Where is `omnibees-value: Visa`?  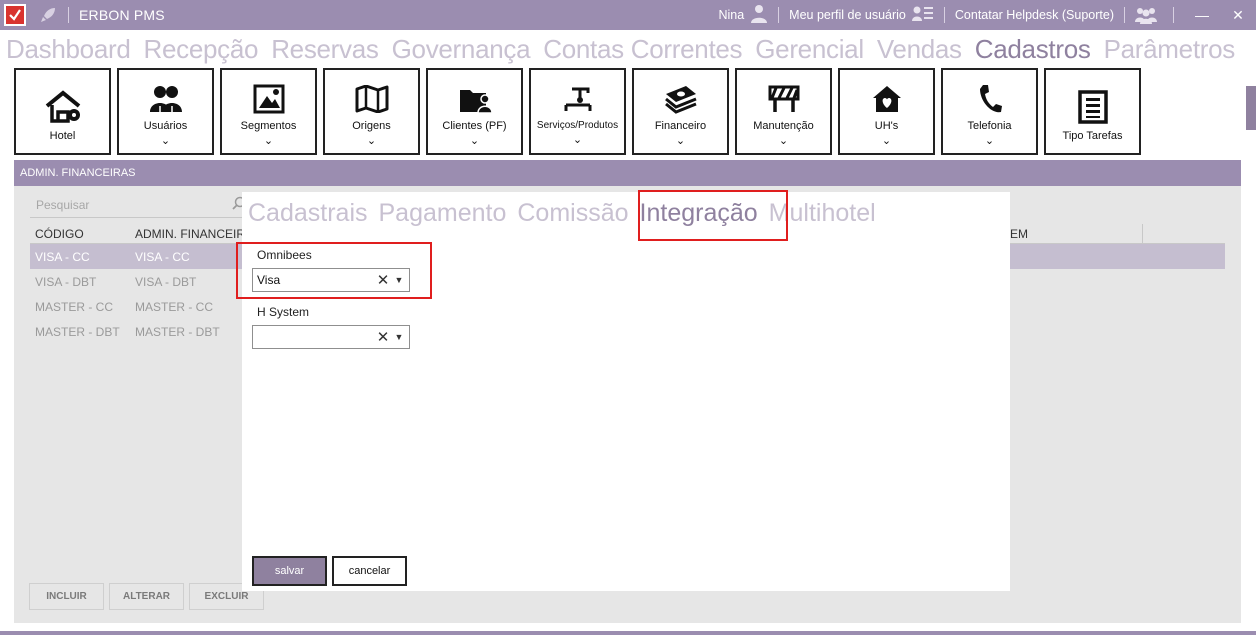 omnibees-value: Visa is located at coordinates (269, 280).